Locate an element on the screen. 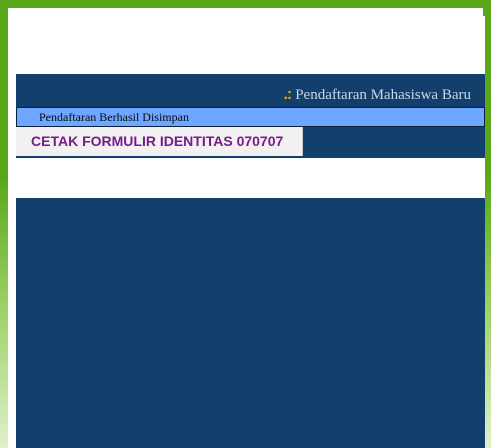  spacer is located at coordinates (250, 178).